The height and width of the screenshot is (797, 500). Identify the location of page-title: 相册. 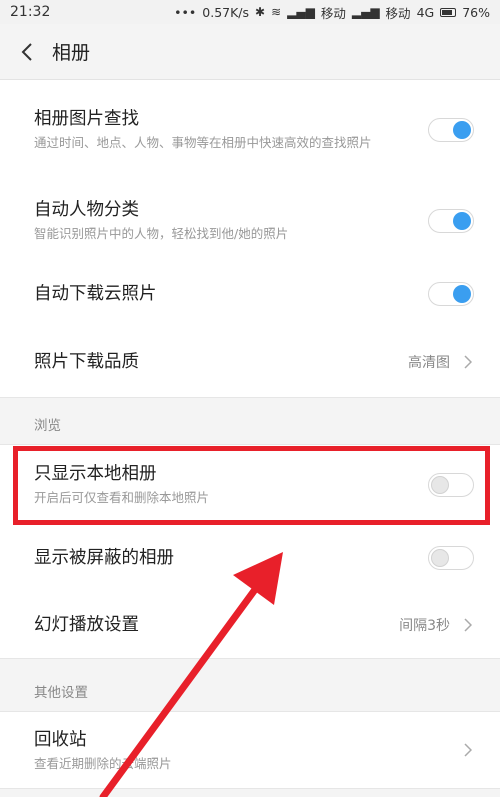
(71, 53).